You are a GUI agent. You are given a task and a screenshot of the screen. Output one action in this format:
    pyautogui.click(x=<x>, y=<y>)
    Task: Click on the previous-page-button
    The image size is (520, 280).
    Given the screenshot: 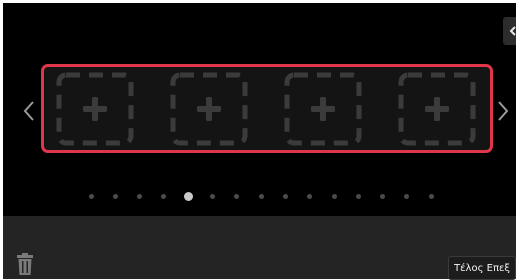 What is the action you would take?
    pyautogui.click(x=29, y=111)
    